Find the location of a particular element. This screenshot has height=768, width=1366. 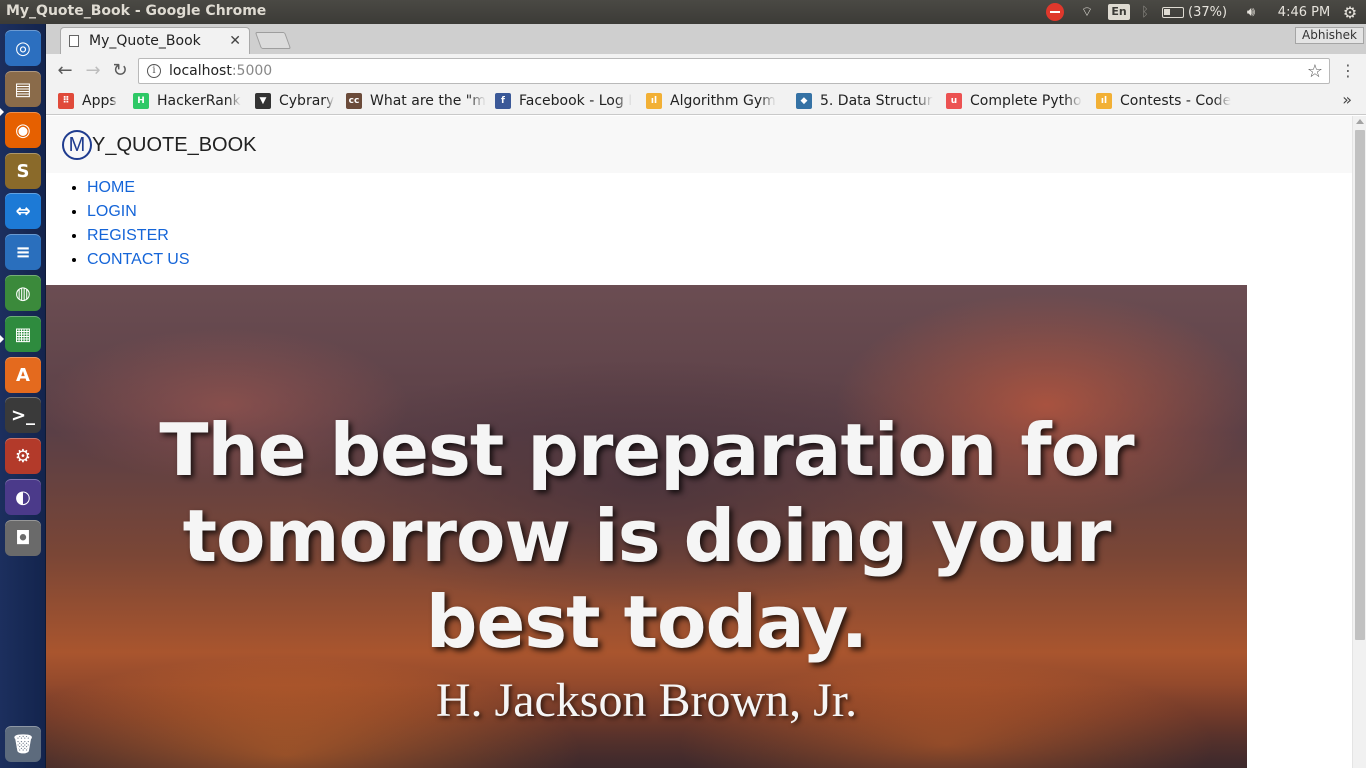

system-settings-icon: ⚙ is located at coordinates (23, 456).